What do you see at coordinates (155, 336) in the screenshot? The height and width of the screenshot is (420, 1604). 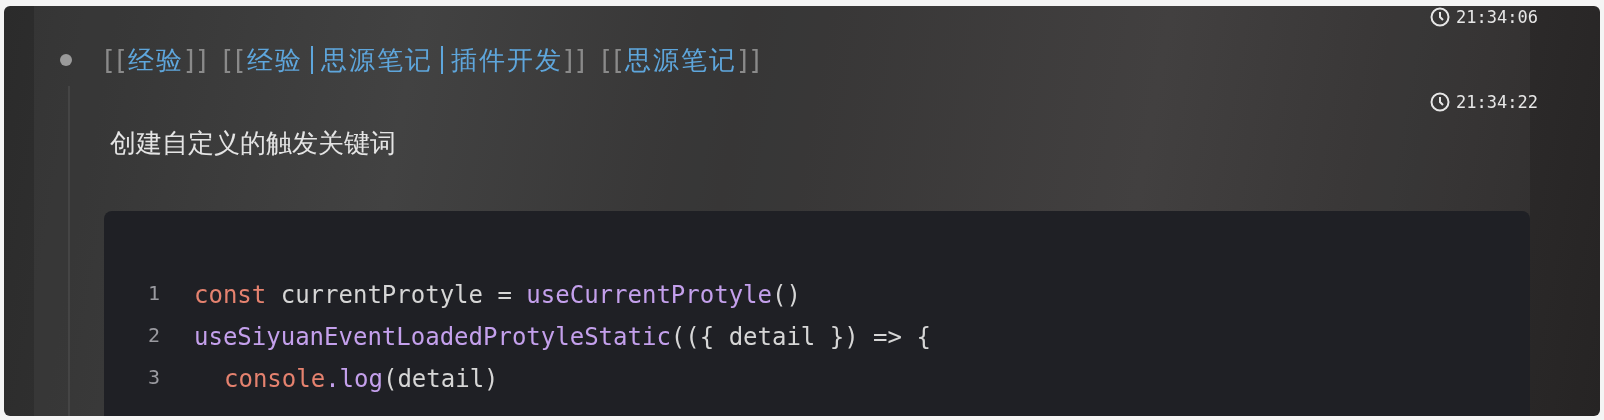 I see `line-number: 2` at bounding box center [155, 336].